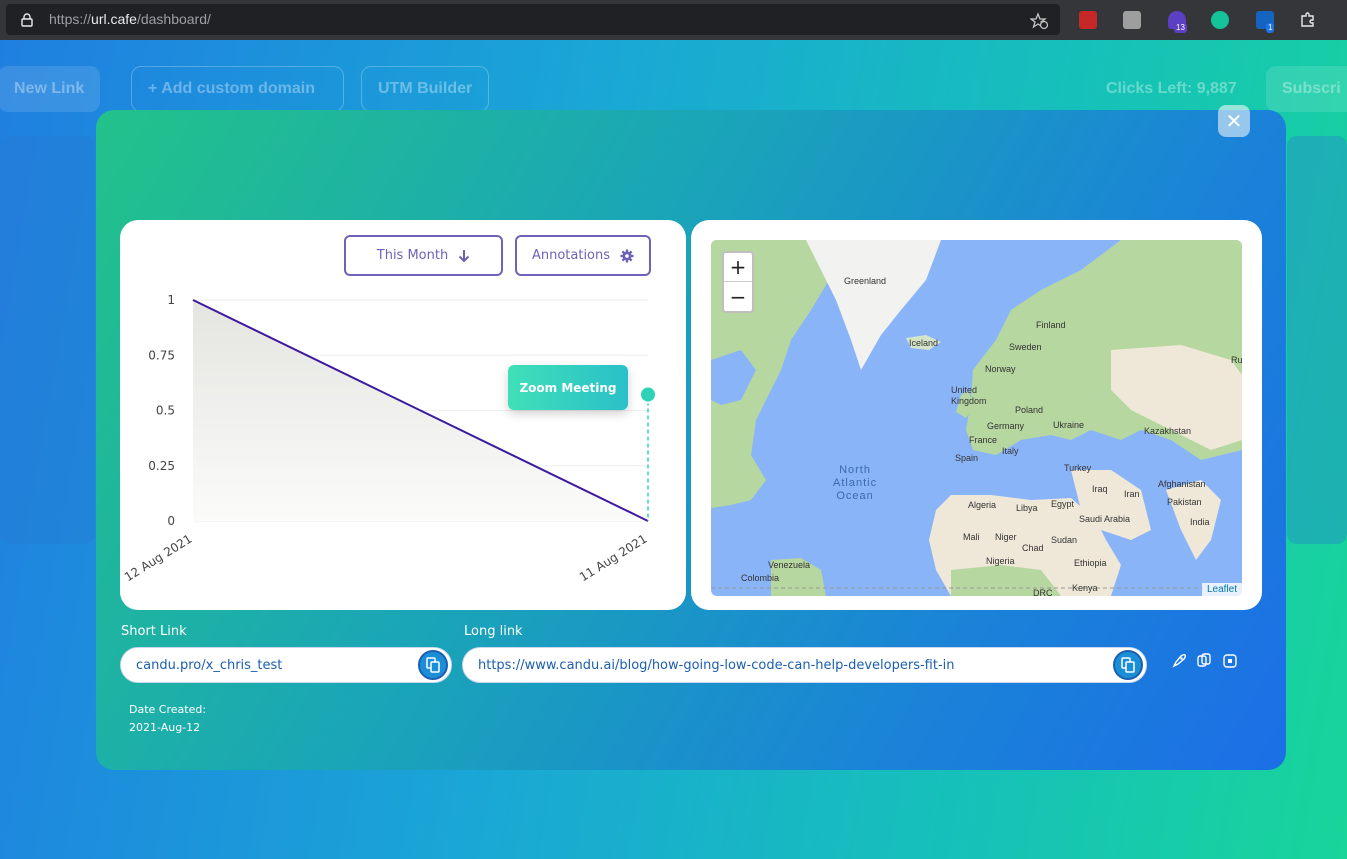 Image resolution: width=1347 pixels, height=859 pixels. Describe the element at coordinates (1236, 360) in the screenshot. I see `map-label: Ru` at that location.